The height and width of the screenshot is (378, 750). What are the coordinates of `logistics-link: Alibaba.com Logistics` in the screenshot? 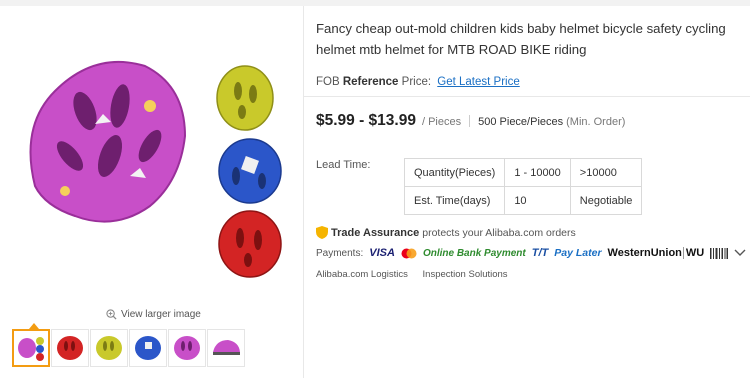 It's located at (362, 274).